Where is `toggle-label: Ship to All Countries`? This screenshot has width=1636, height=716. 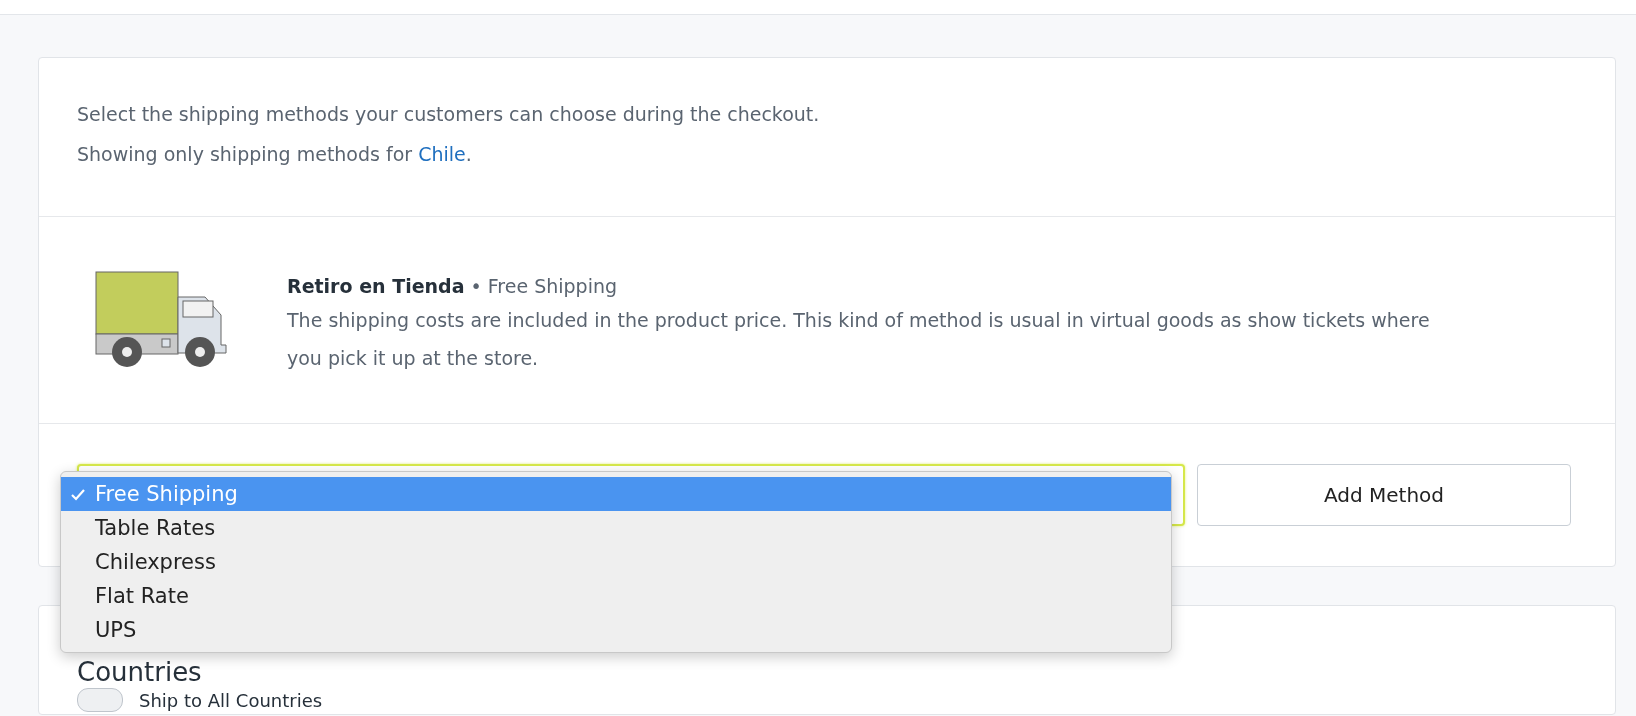
toggle-label: Ship to All Countries is located at coordinates (231, 700).